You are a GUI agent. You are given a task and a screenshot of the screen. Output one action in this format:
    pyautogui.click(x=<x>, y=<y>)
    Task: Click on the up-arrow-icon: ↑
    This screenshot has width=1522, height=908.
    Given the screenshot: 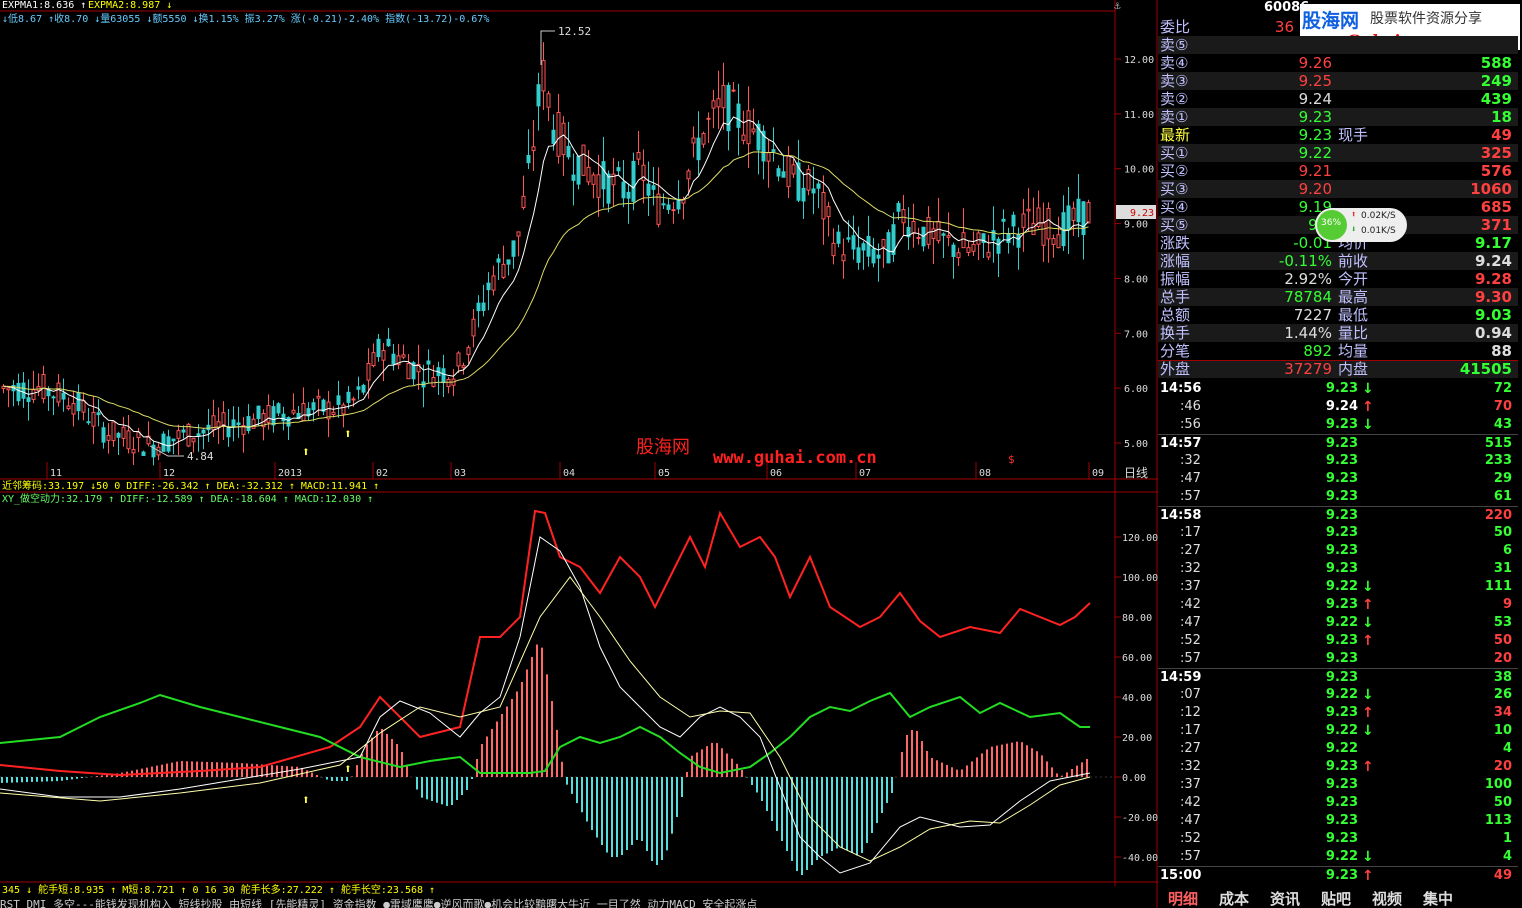 What is the action you would take?
    pyautogui.click(x=1368, y=767)
    